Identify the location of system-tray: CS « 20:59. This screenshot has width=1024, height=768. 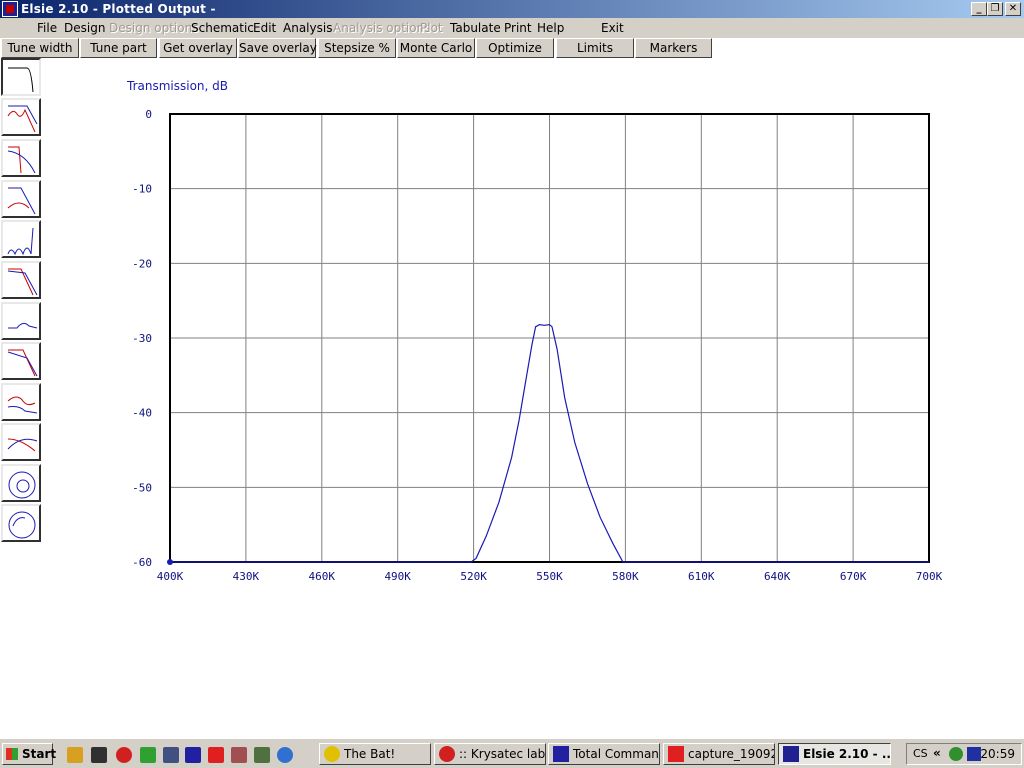
(964, 754).